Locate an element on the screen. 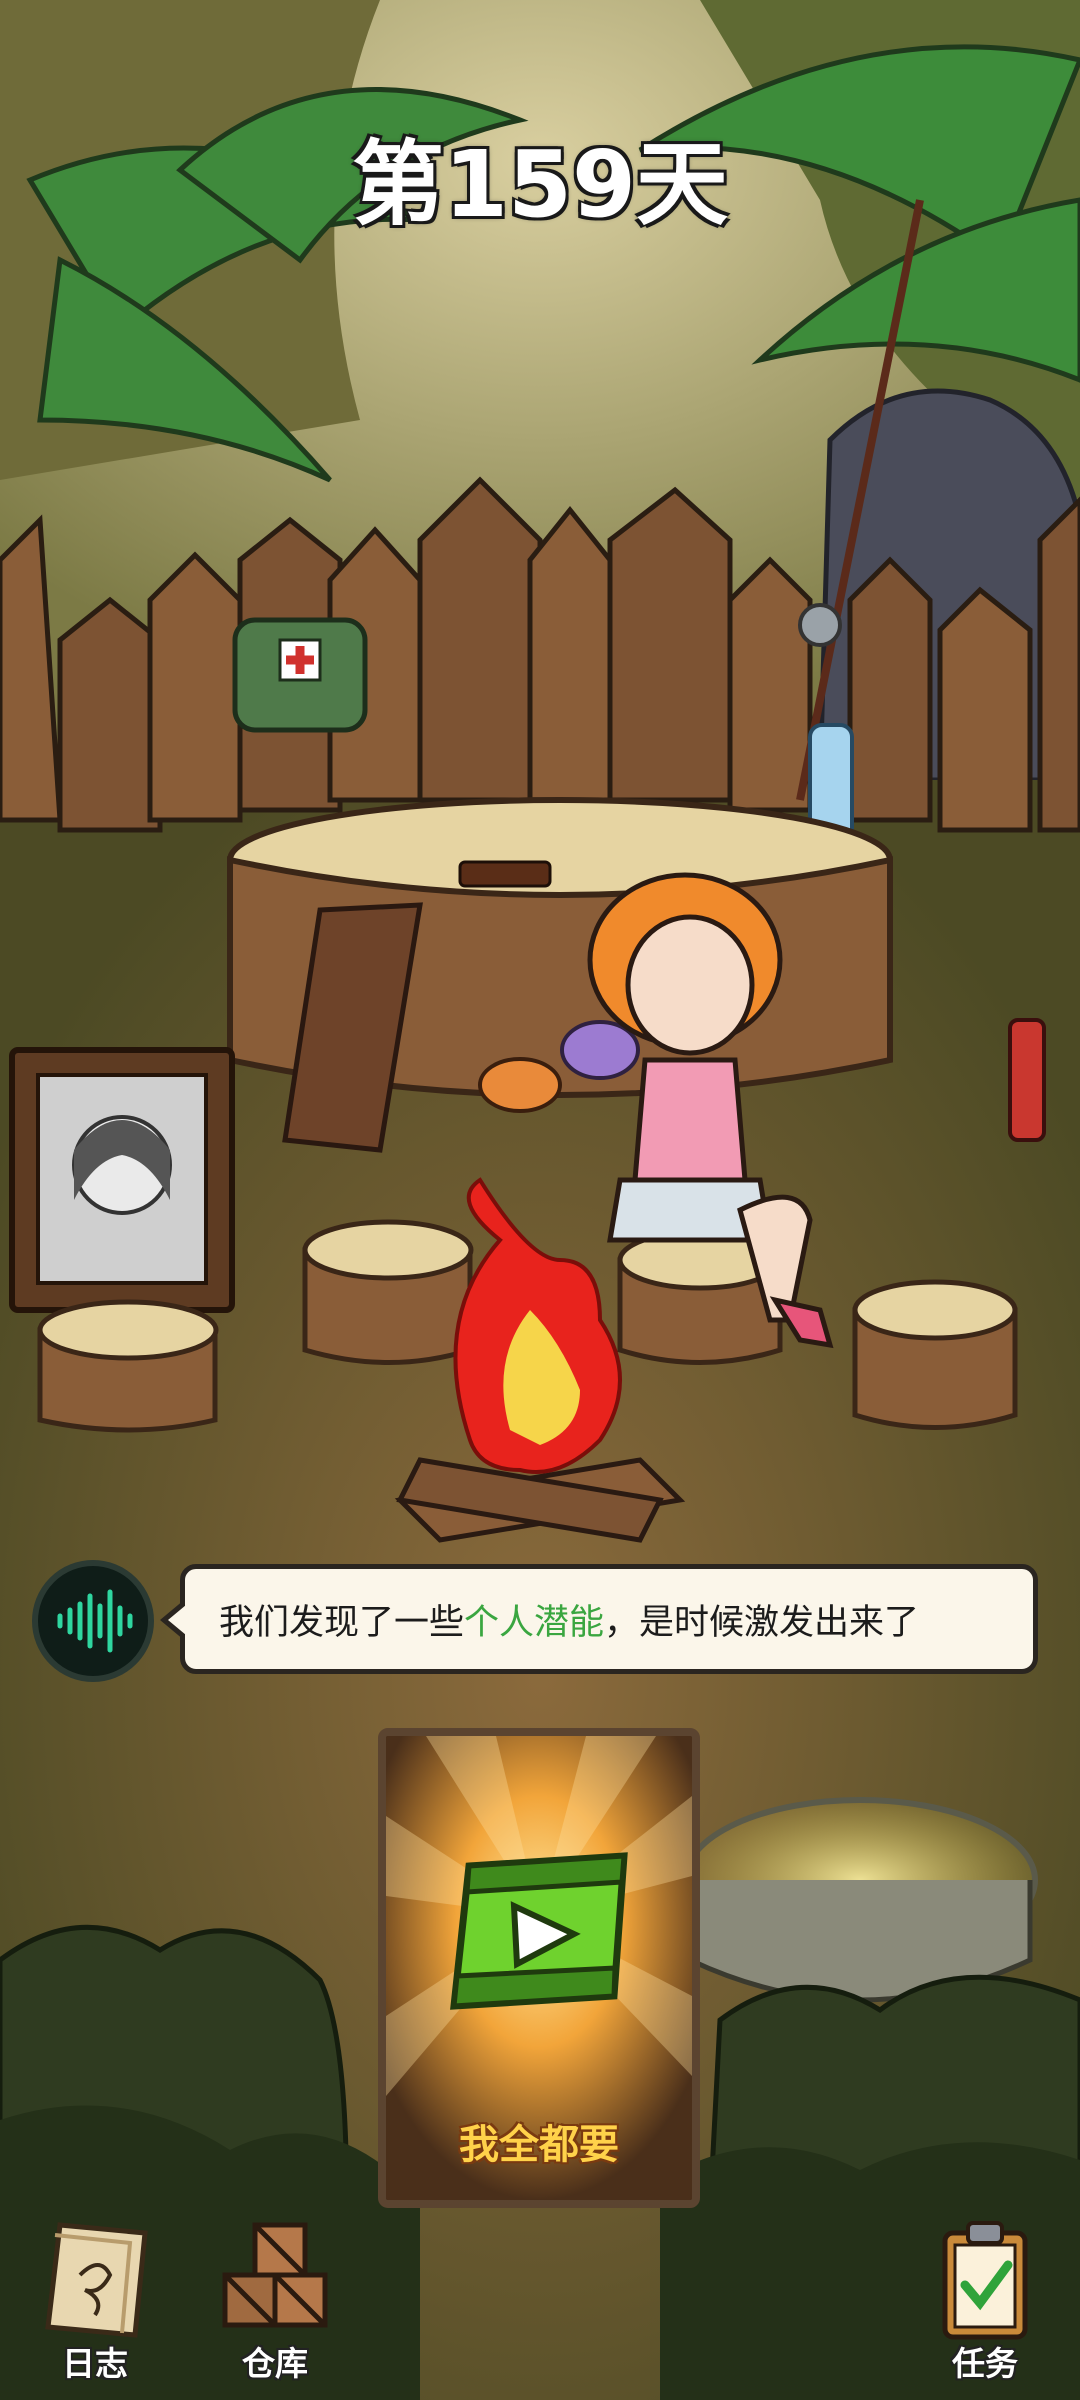 The width and height of the screenshot is (1080, 2400). storage-label: 仓库 is located at coordinates (275, 2363).